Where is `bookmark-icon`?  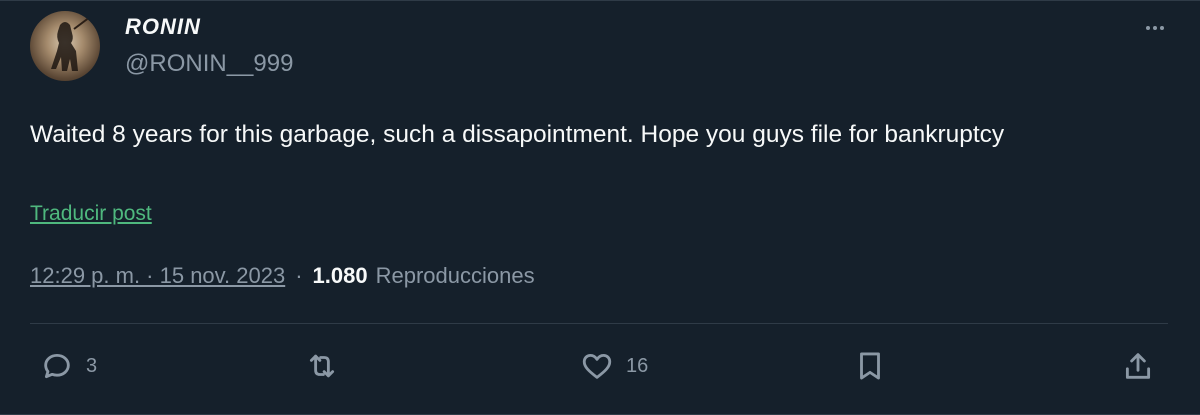
bookmark-icon is located at coordinates (870, 366).